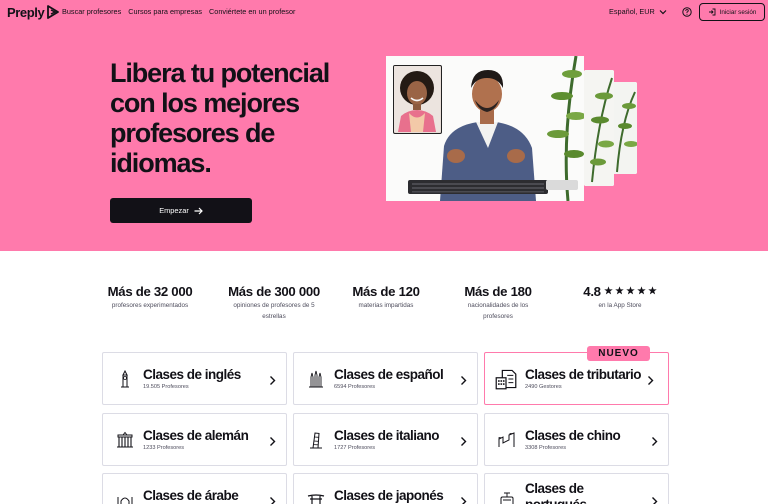 This screenshot has height=504, width=768. Describe the element at coordinates (150, 305) in the screenshot. I see `stat-label: profesores experimentados` at that location.